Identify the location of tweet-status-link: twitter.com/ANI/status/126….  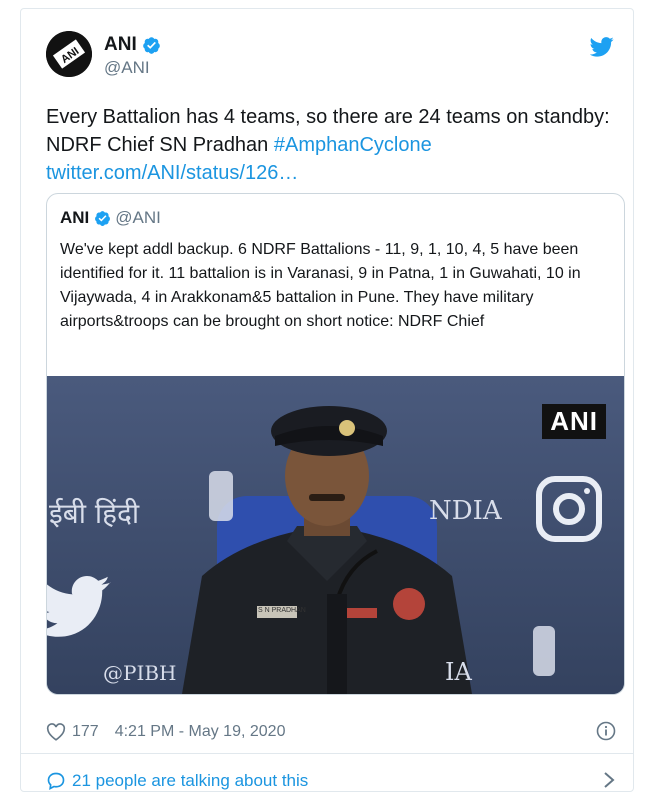
(331, 173).